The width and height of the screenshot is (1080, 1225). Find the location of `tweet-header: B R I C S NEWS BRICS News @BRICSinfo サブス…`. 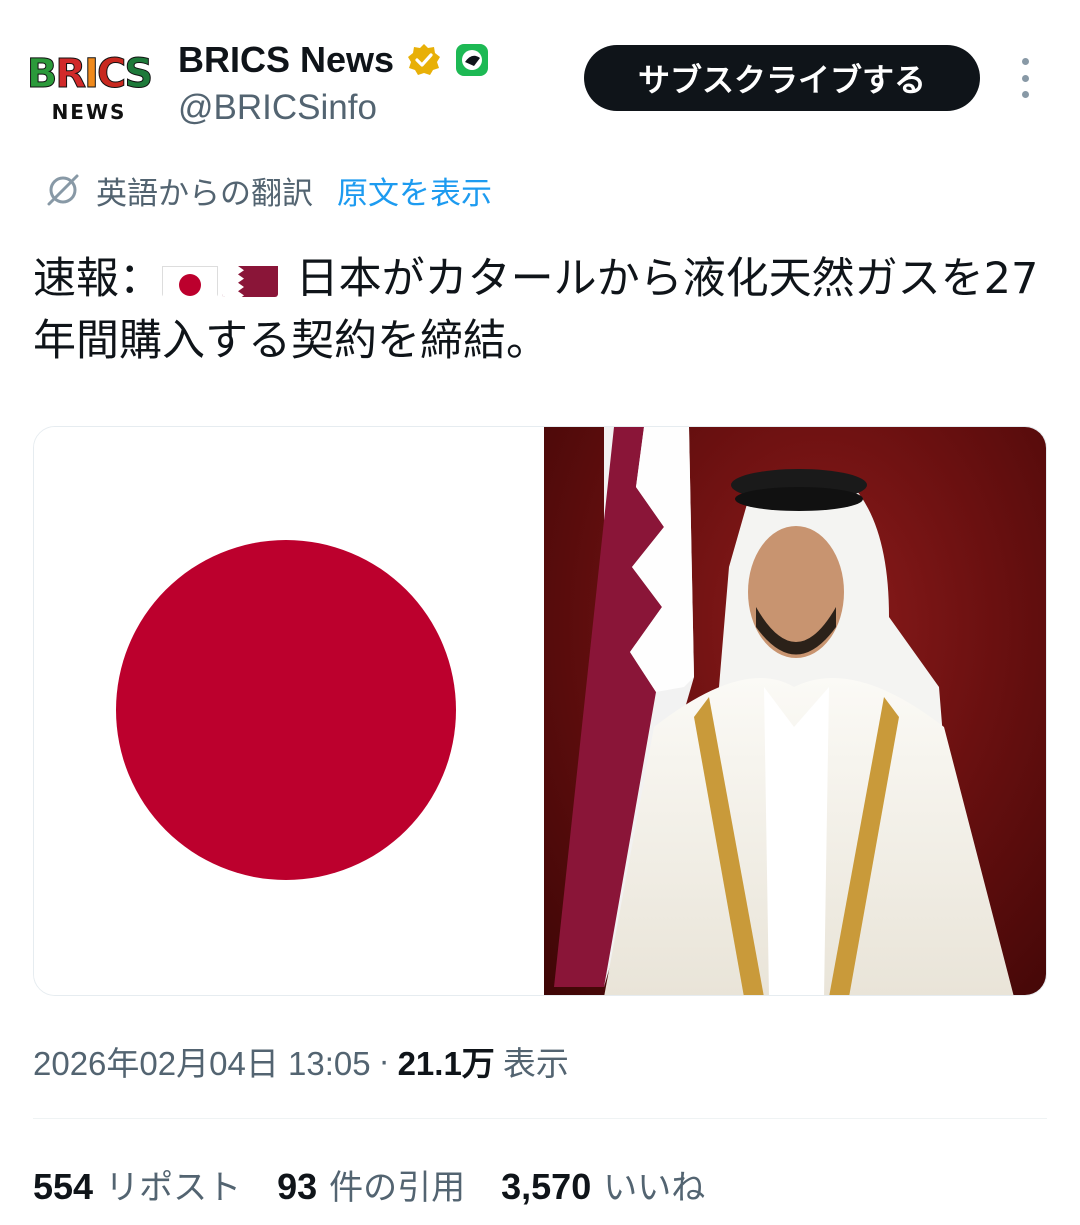

tweet-header: B R I C S NEWS BRICS News @BRICSinfo サブス… is located at coordinates (540, 75).